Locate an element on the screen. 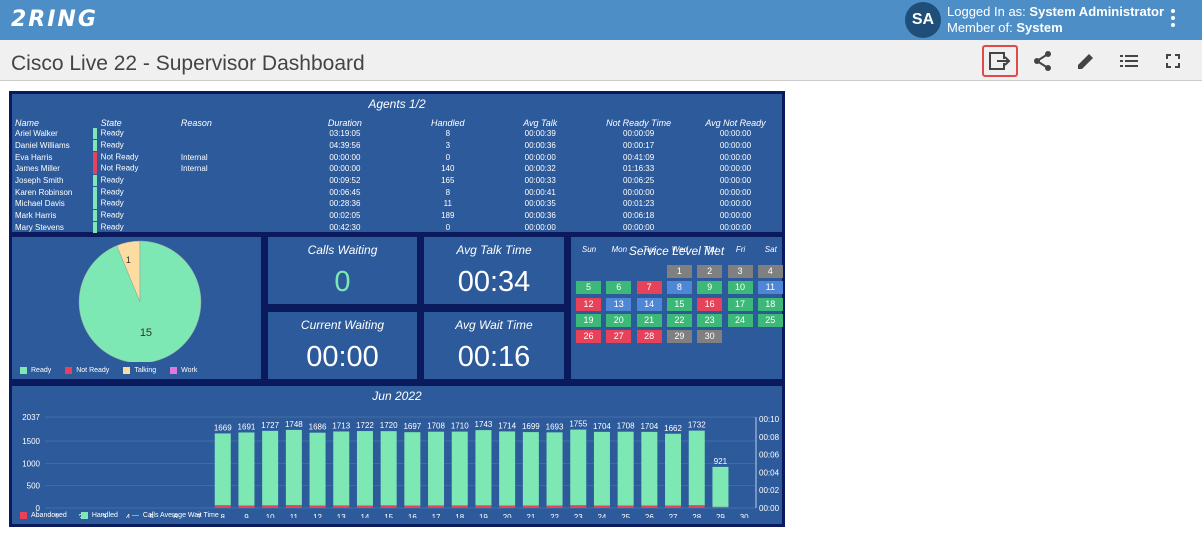 This screenshot has width=1202, height=549. column-header: Avg Talk is located at coordinates (540, 122).